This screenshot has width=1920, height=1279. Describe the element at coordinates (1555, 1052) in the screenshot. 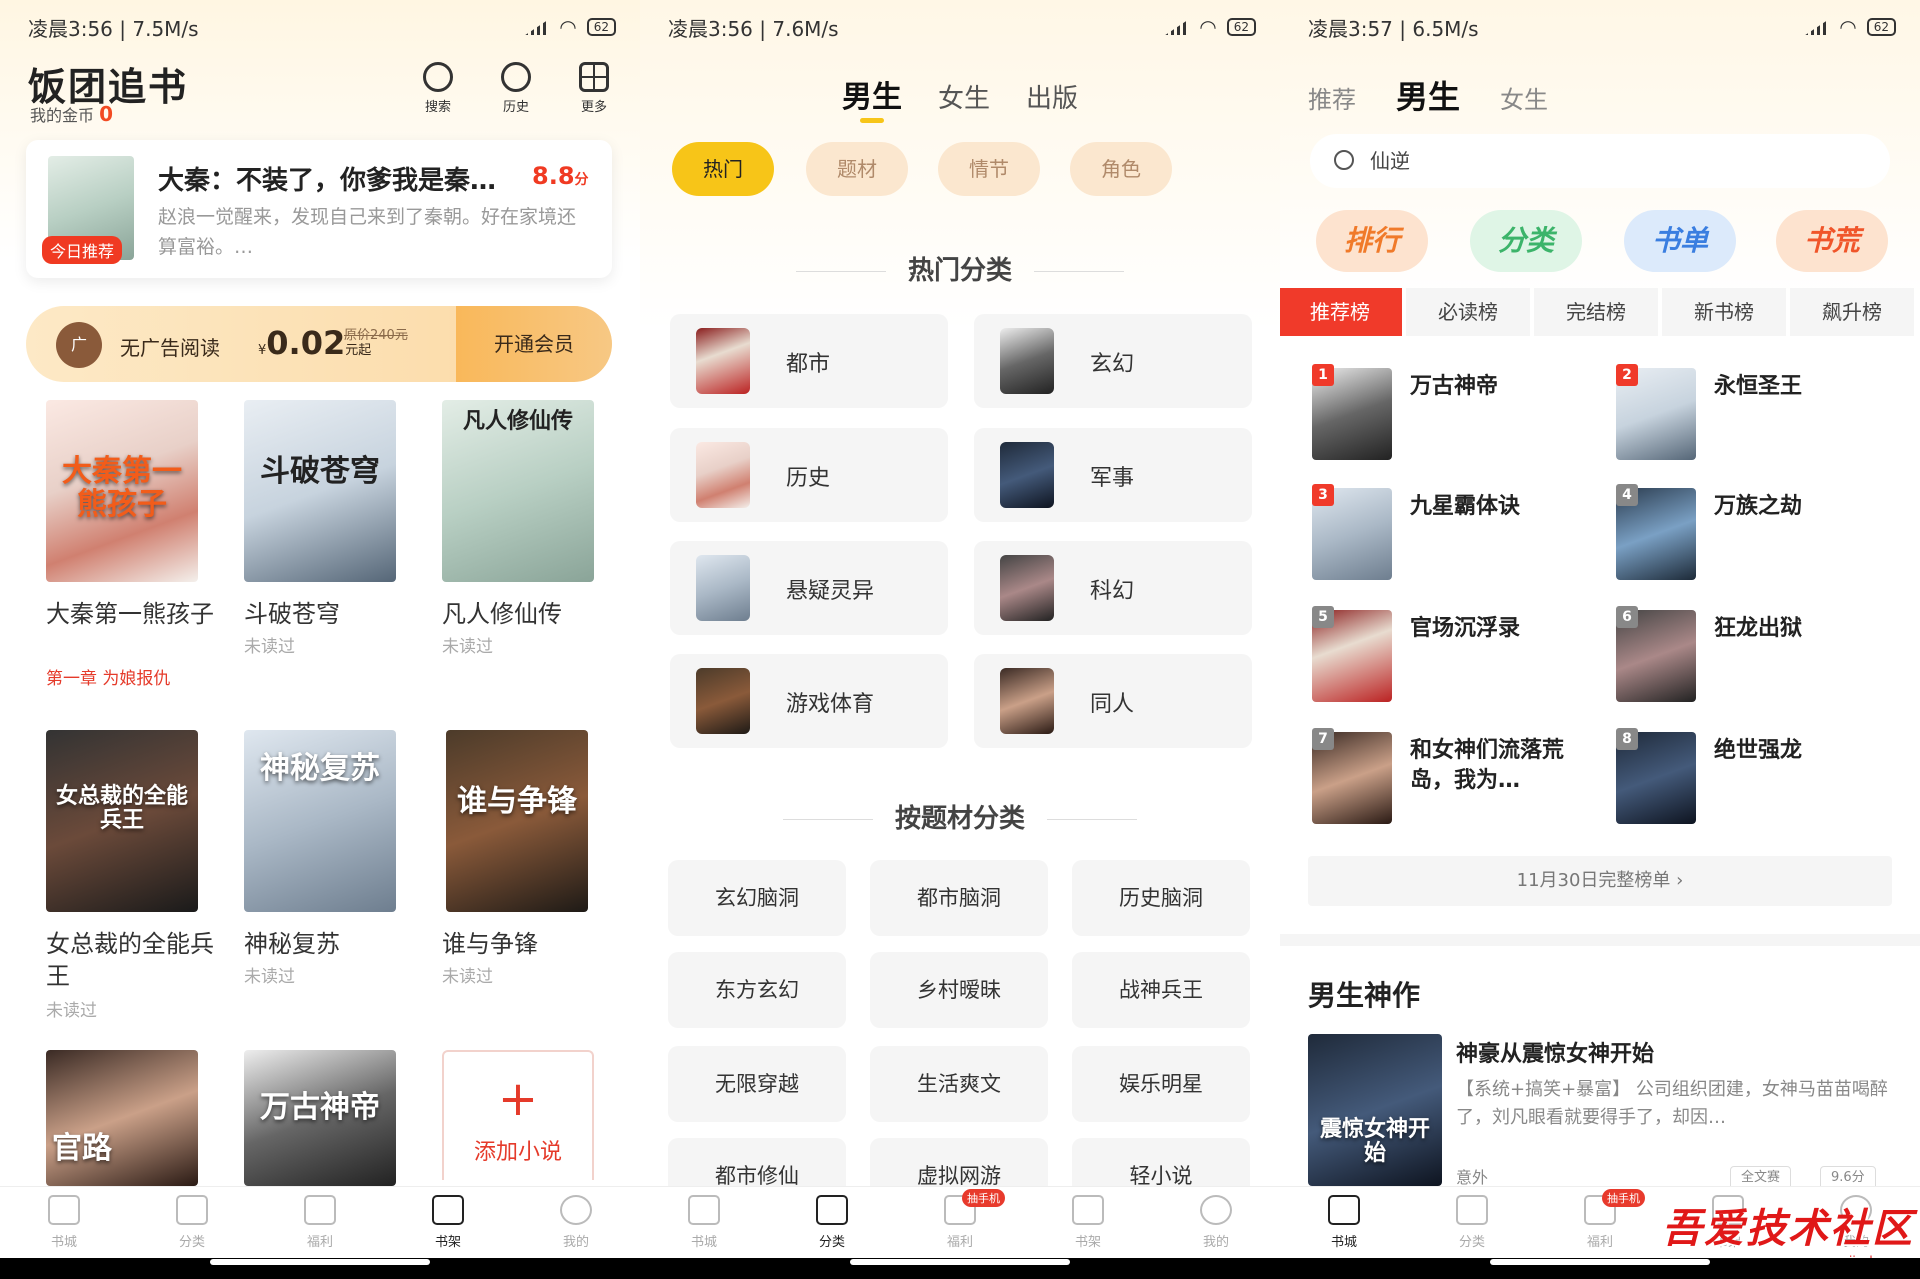

I see `masterpiece-title: 神豪从震惊女神开始` at that location.